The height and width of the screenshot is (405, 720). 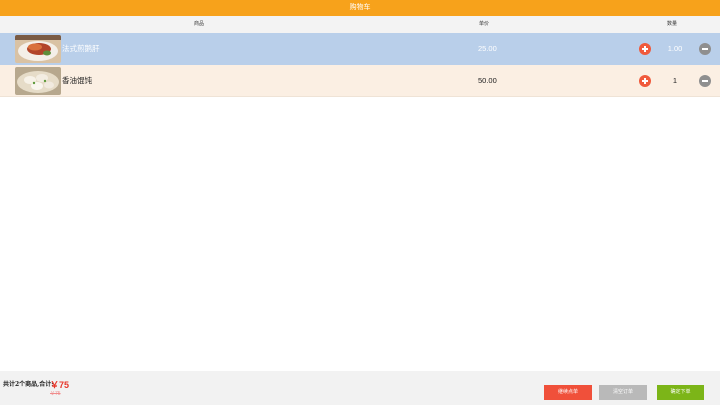 I want to click on item-price: 25.00, so click(x=487, y=48).